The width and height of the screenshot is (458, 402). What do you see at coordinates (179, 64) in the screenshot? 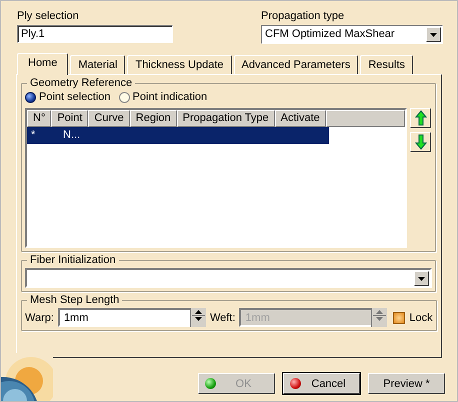
I see `tab: Thickness Update` at bounding box center [179, 64].